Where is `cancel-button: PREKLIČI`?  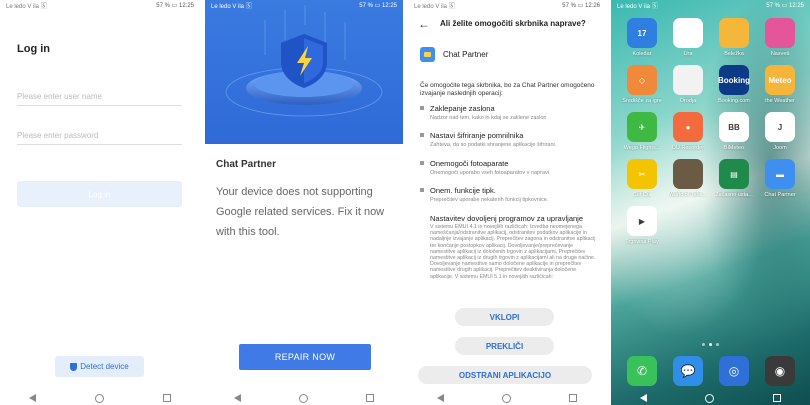 cancel-button: PREKLIČI is located at coordinates (504, 346).